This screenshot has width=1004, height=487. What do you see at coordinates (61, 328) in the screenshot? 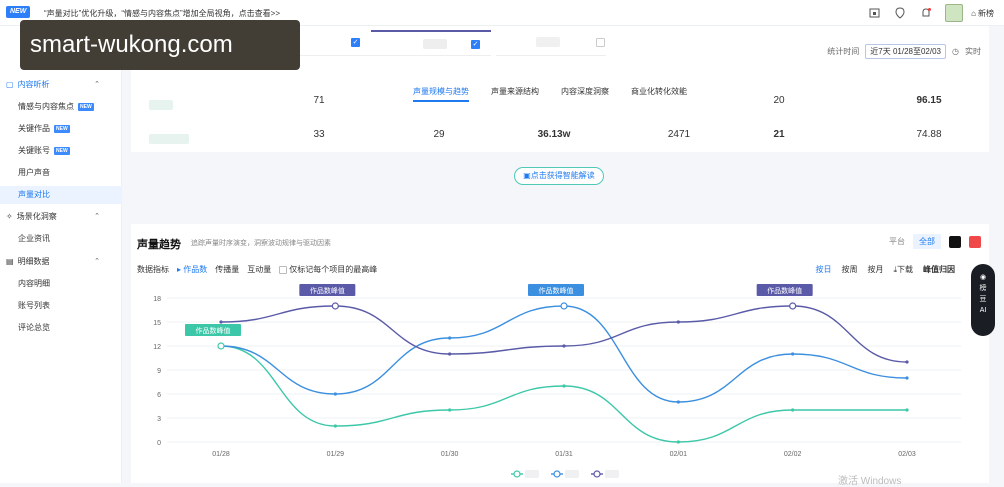
I see `sidebar-item-comment-overview: 评论总览` at bounding box center [61, 328].